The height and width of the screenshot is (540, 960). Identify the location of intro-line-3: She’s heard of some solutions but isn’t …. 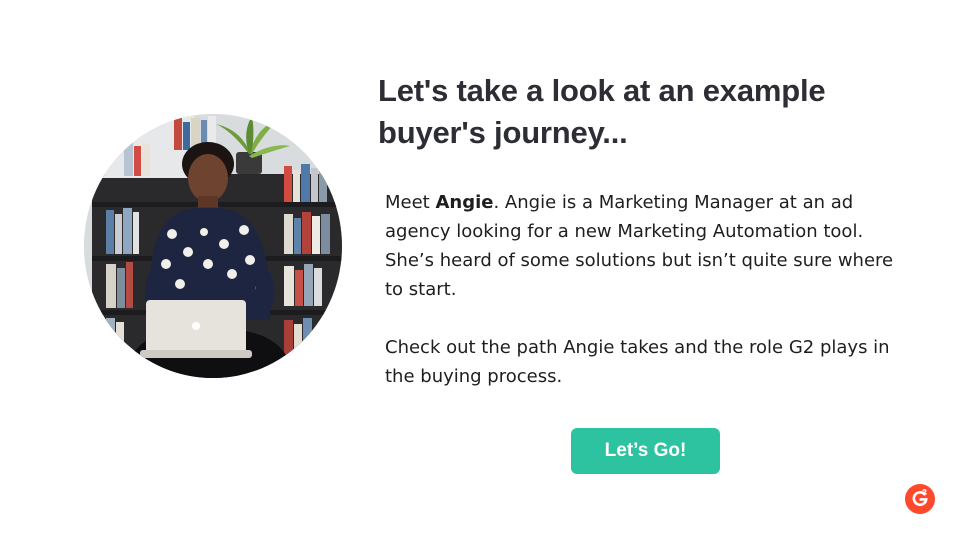
(639, 260).